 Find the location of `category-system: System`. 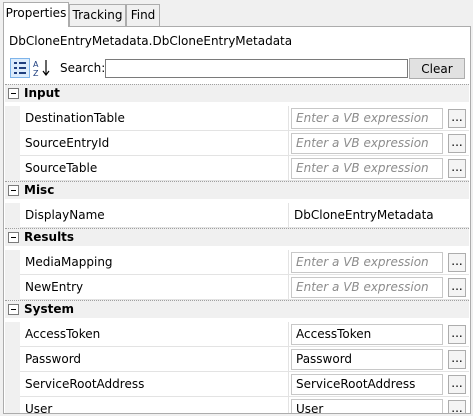

category-system: System is located at coordinates (237, 309).